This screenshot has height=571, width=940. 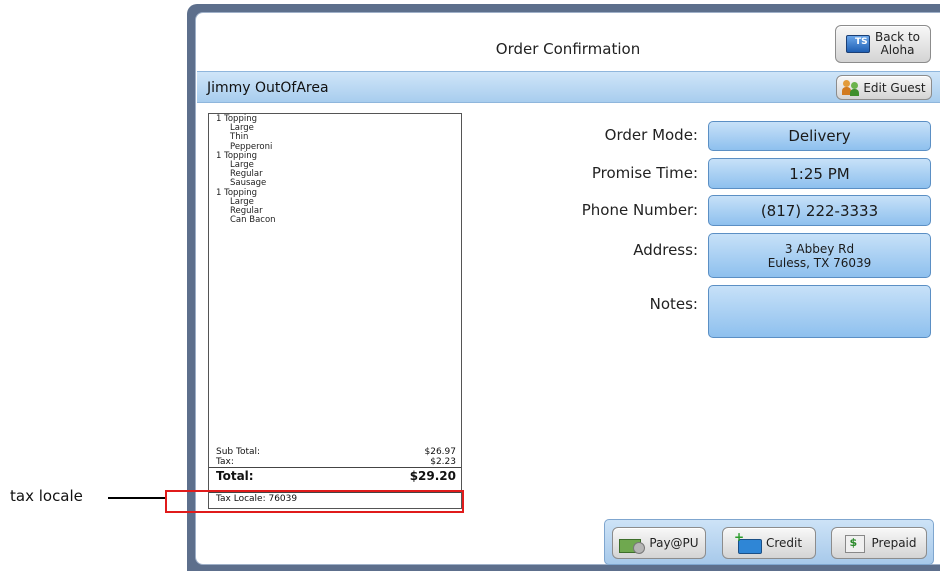 I want to click on address-label: Address:, so click(x=665, y=250).